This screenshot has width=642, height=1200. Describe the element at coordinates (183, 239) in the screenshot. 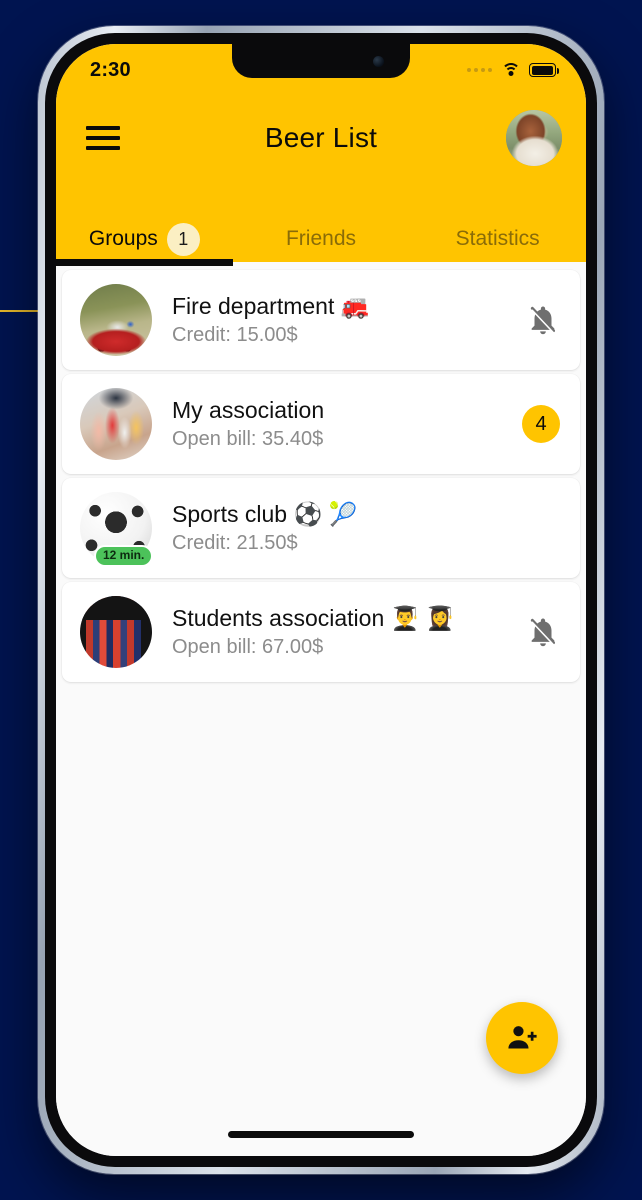

I see `tab-groups-badge: 1` at that location.